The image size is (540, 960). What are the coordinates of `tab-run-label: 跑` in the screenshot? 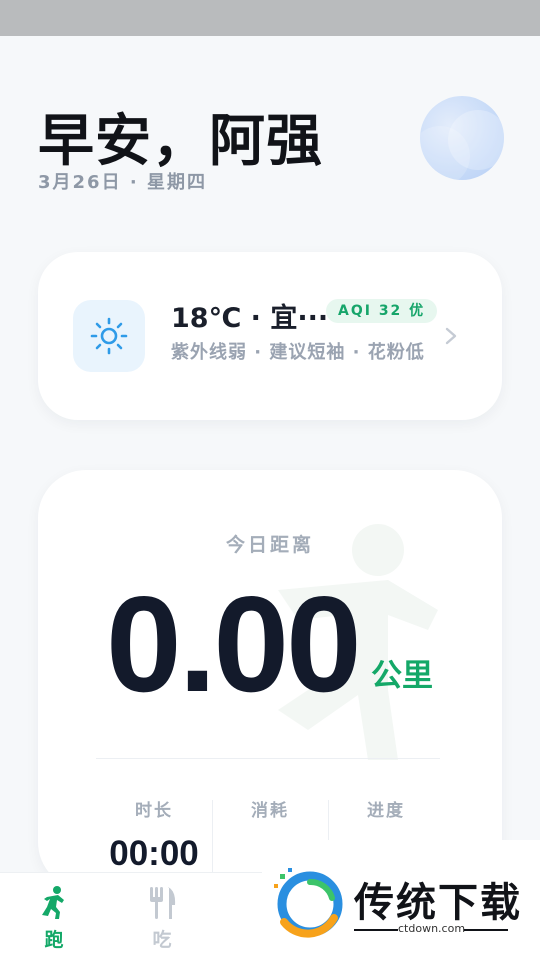 It's located at (54, 940).